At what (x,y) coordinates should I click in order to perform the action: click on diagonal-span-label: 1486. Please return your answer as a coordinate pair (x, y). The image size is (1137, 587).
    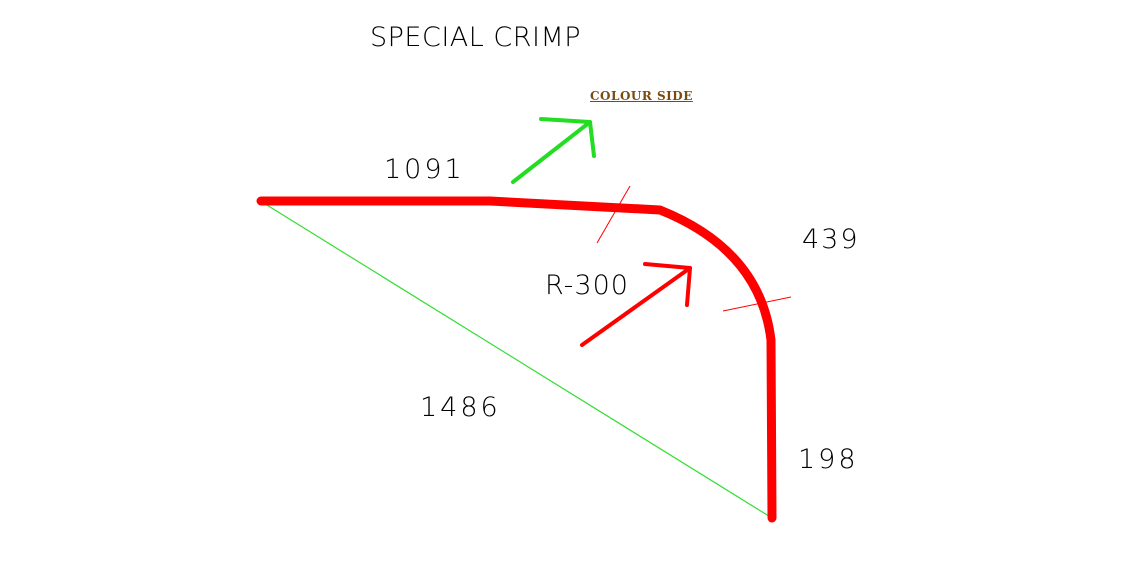
    Looking at the image, I should click on (460, 407).